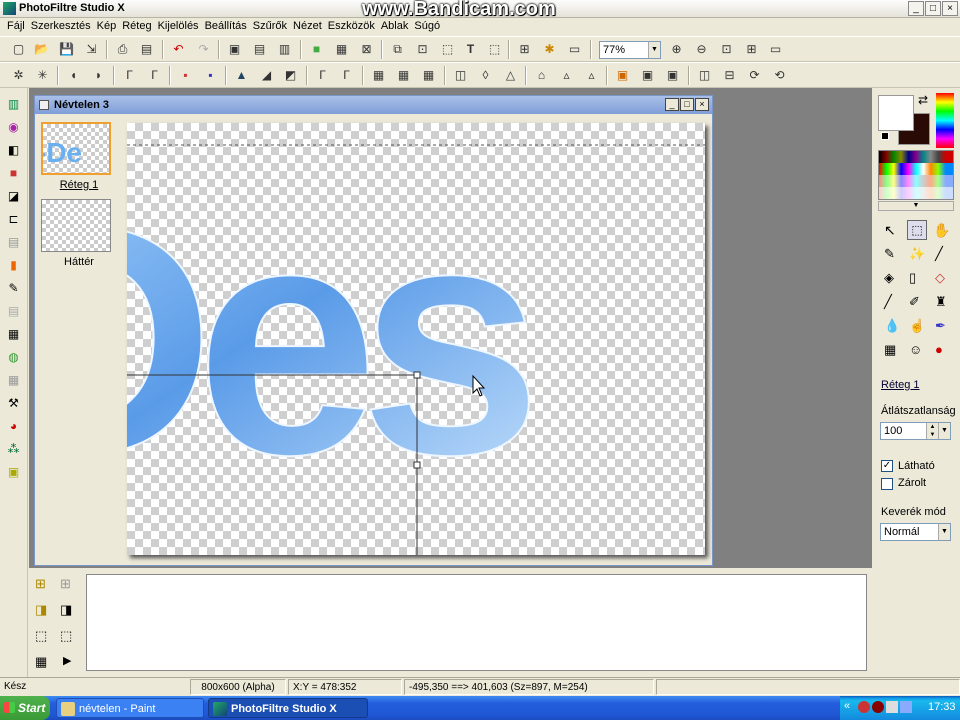 The height and width of the screenshot is (720, 960). Describe the element at coordinates (476, 622) in the screenshot. I see `history-list` at that location.